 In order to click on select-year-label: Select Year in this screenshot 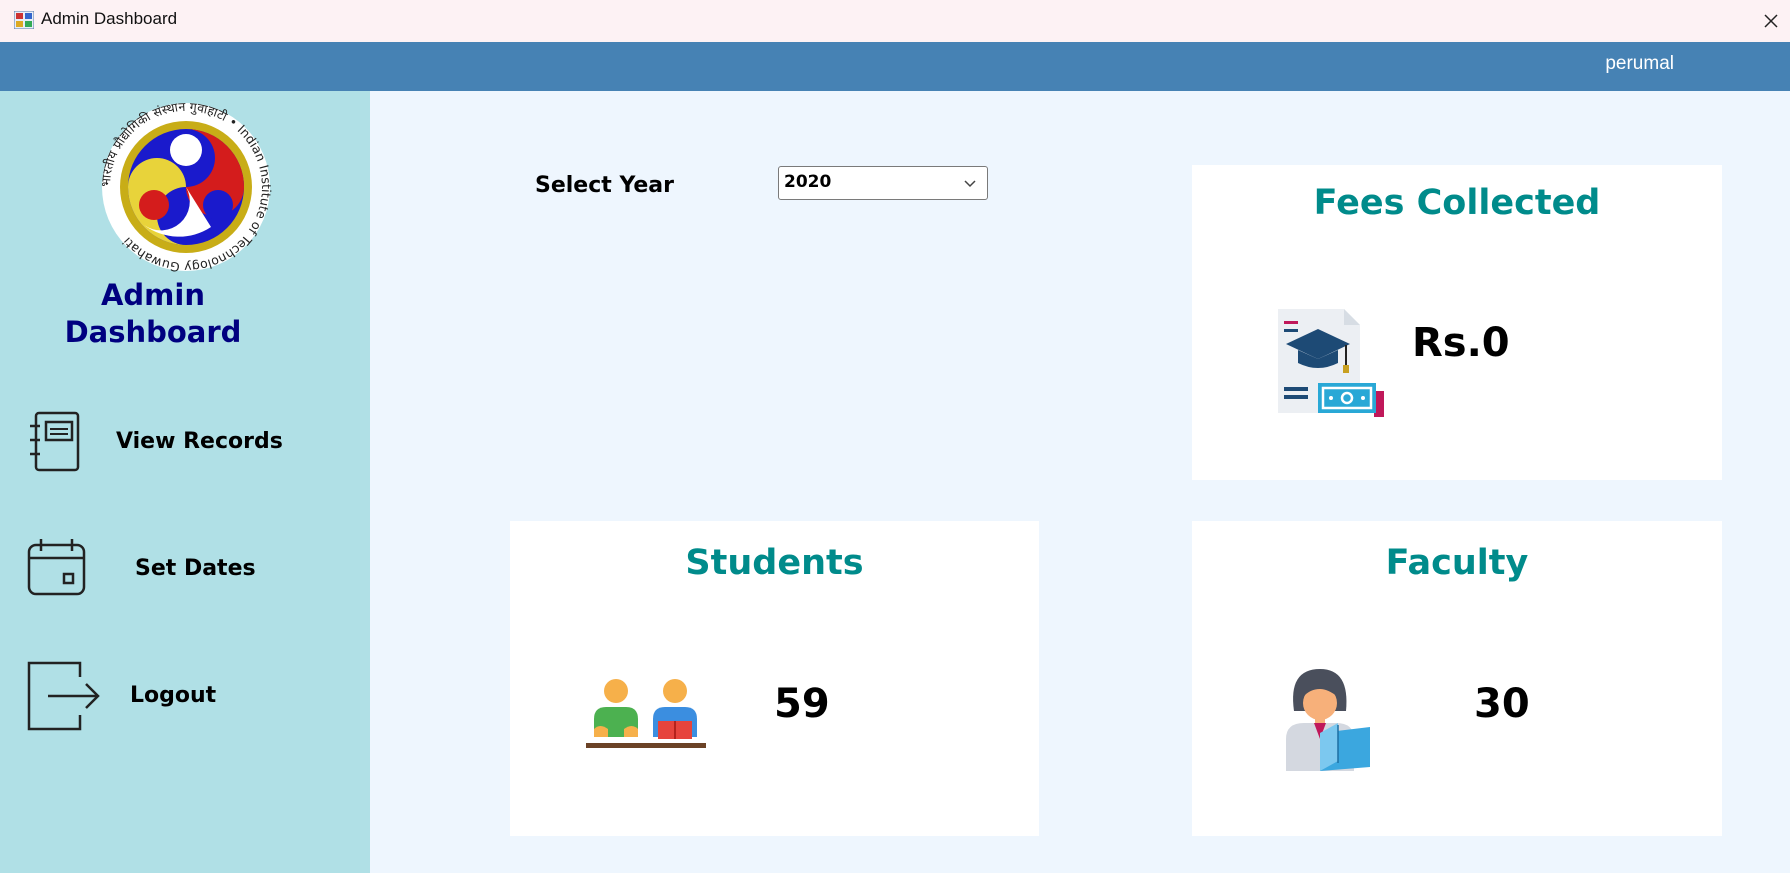, I will do `click(604, 185)`.